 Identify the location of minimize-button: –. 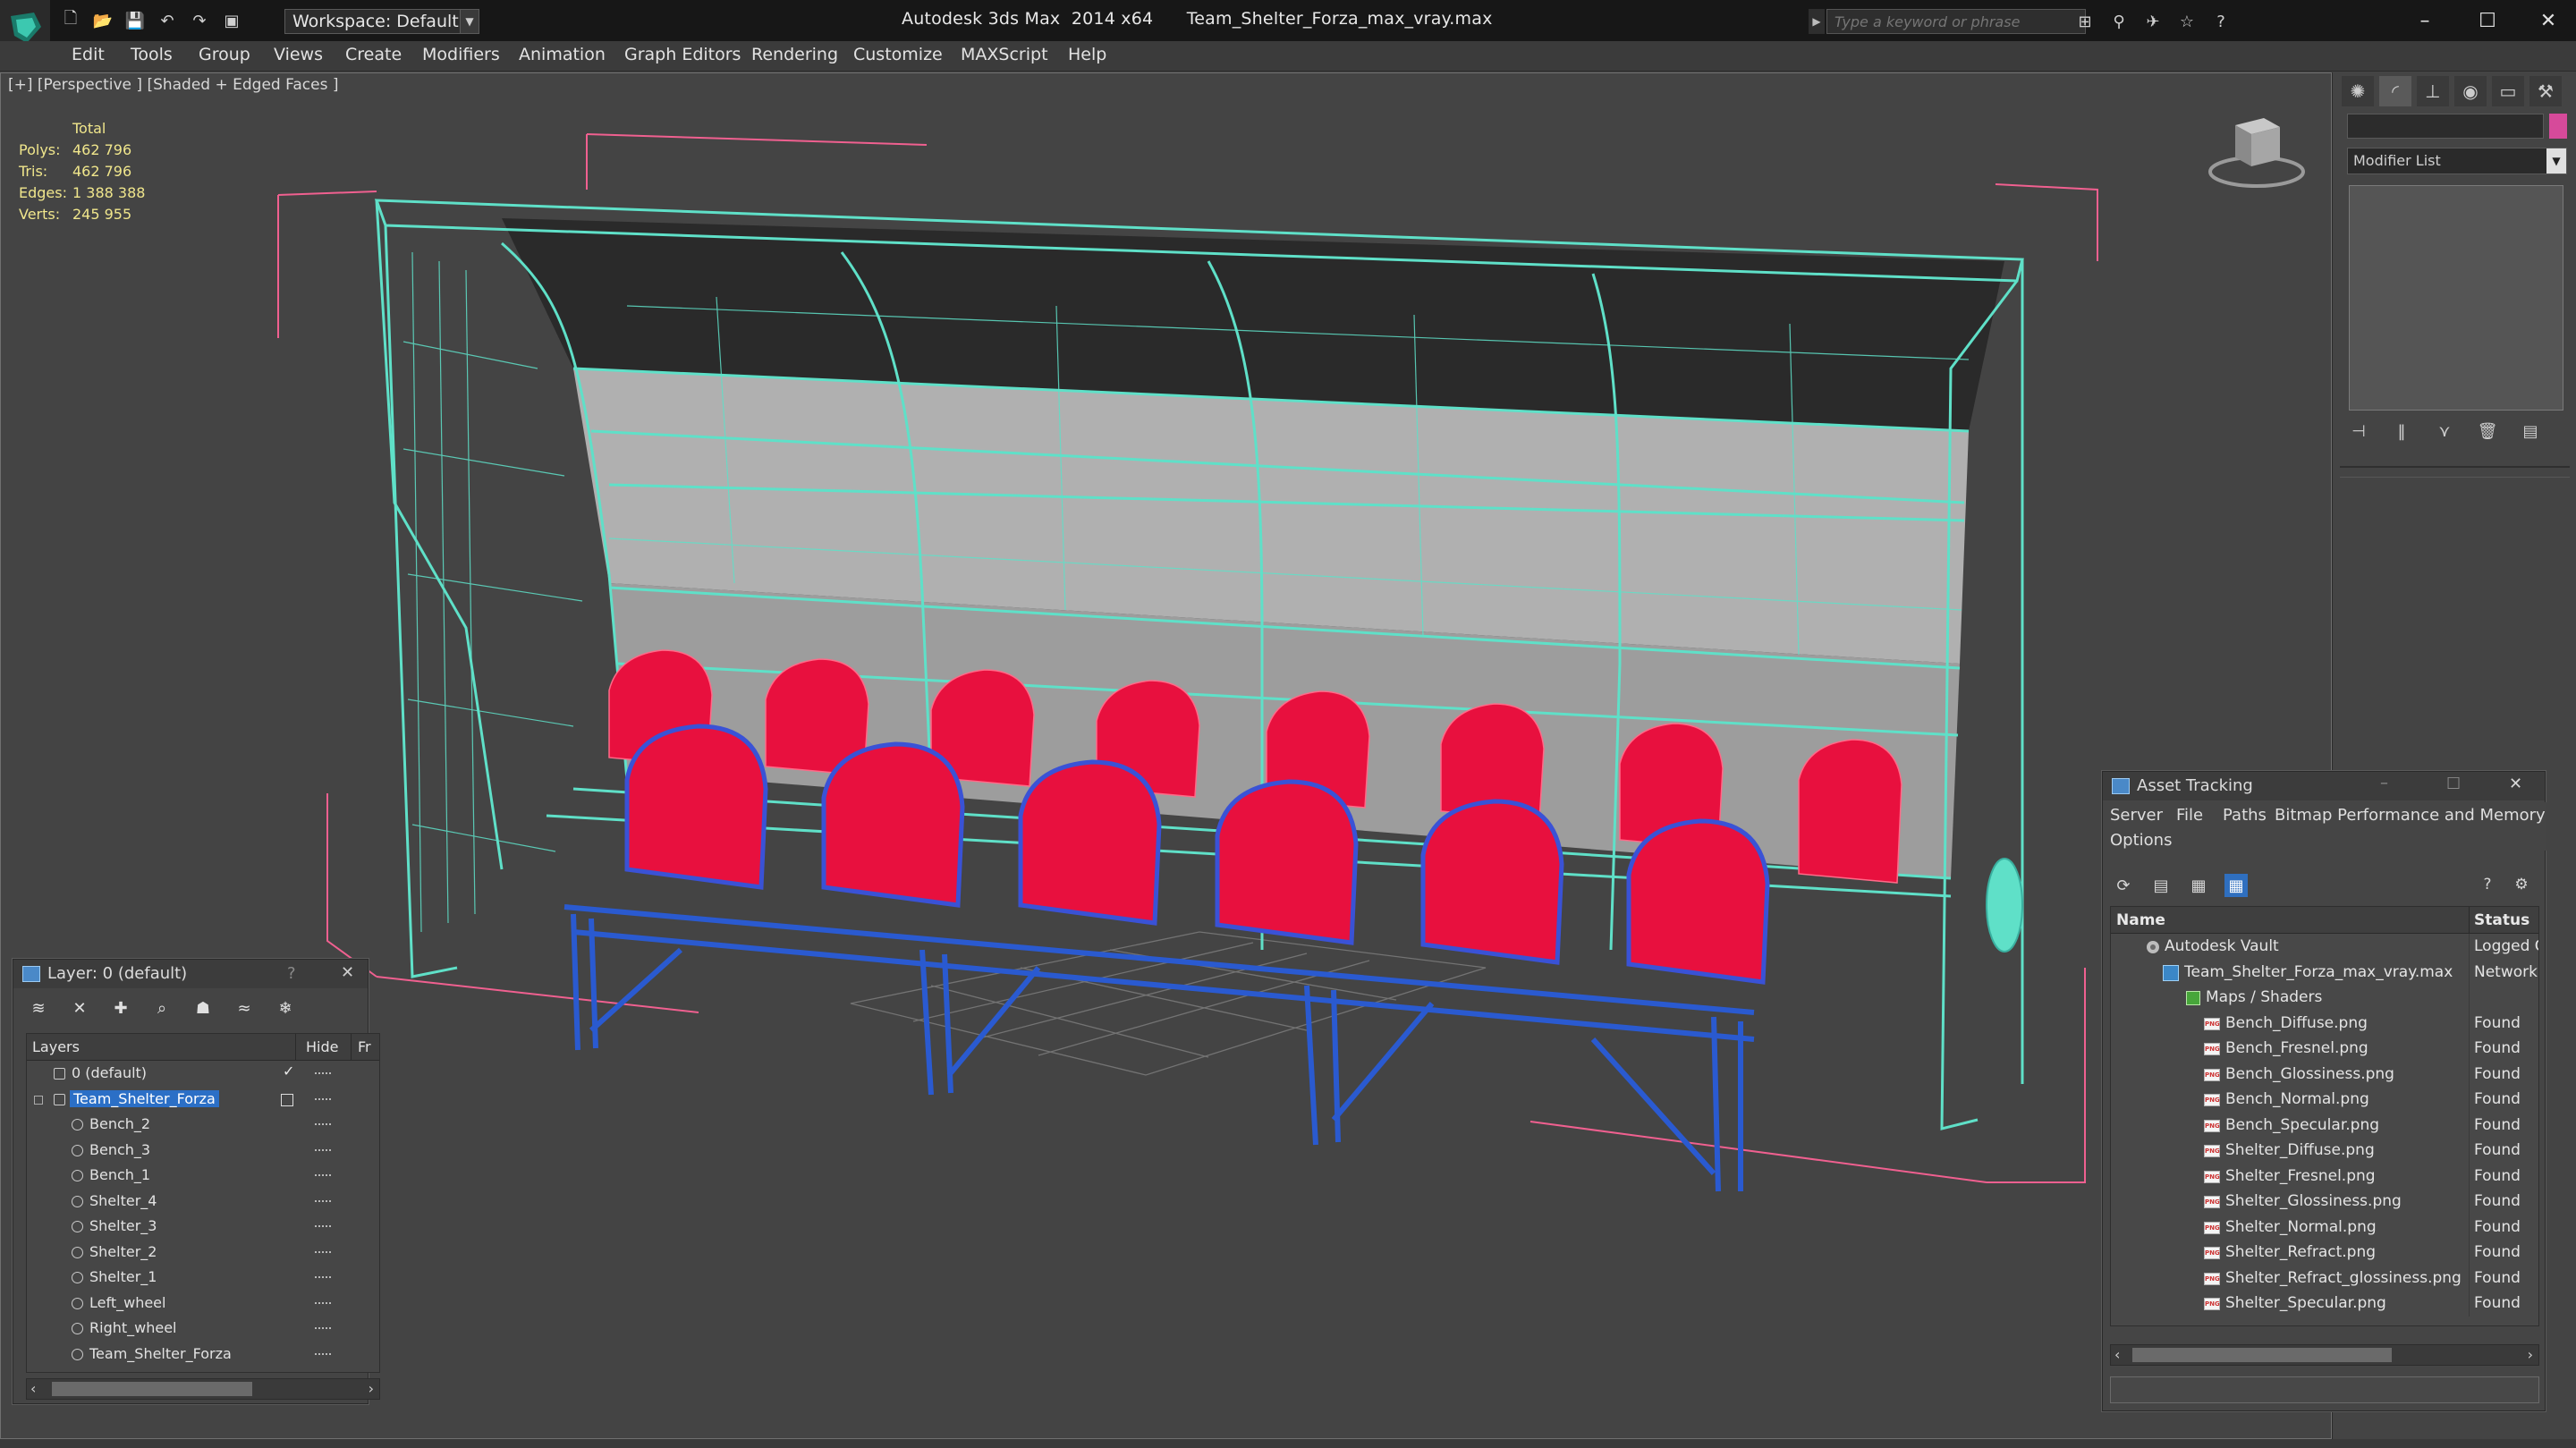
(2425, 20).